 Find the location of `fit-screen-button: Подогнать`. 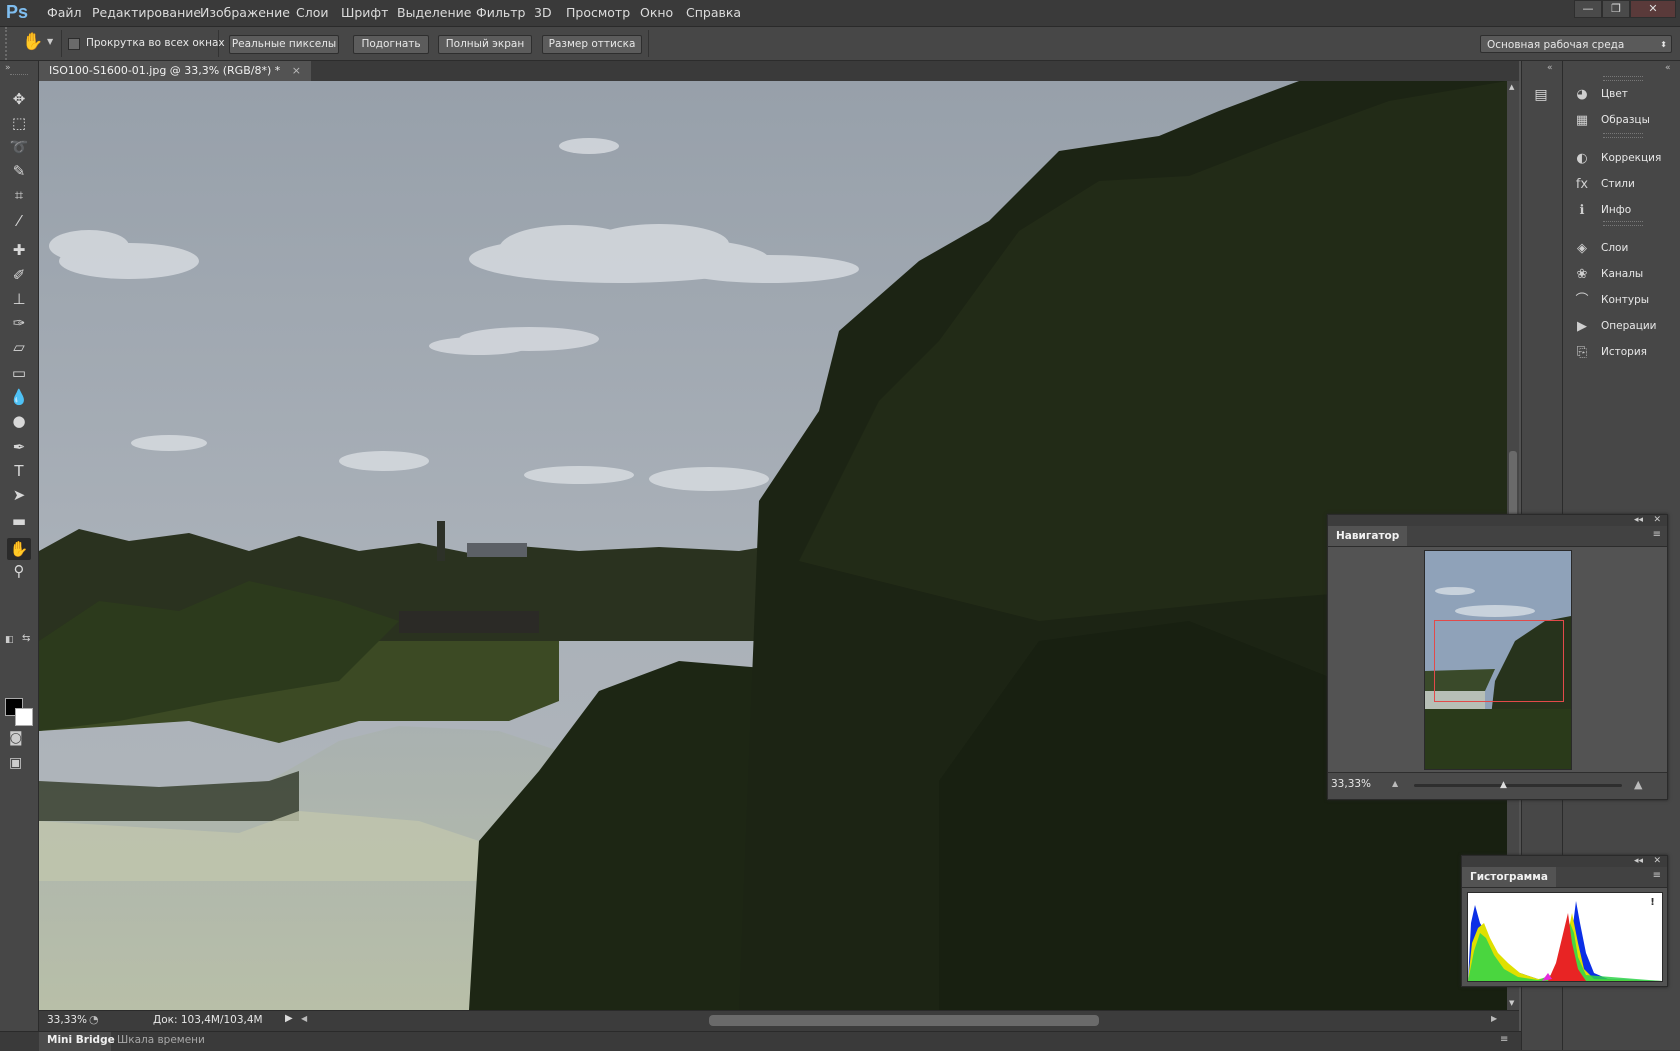

fit-screen-button: Подогнать is located at coordinates (391, 44).